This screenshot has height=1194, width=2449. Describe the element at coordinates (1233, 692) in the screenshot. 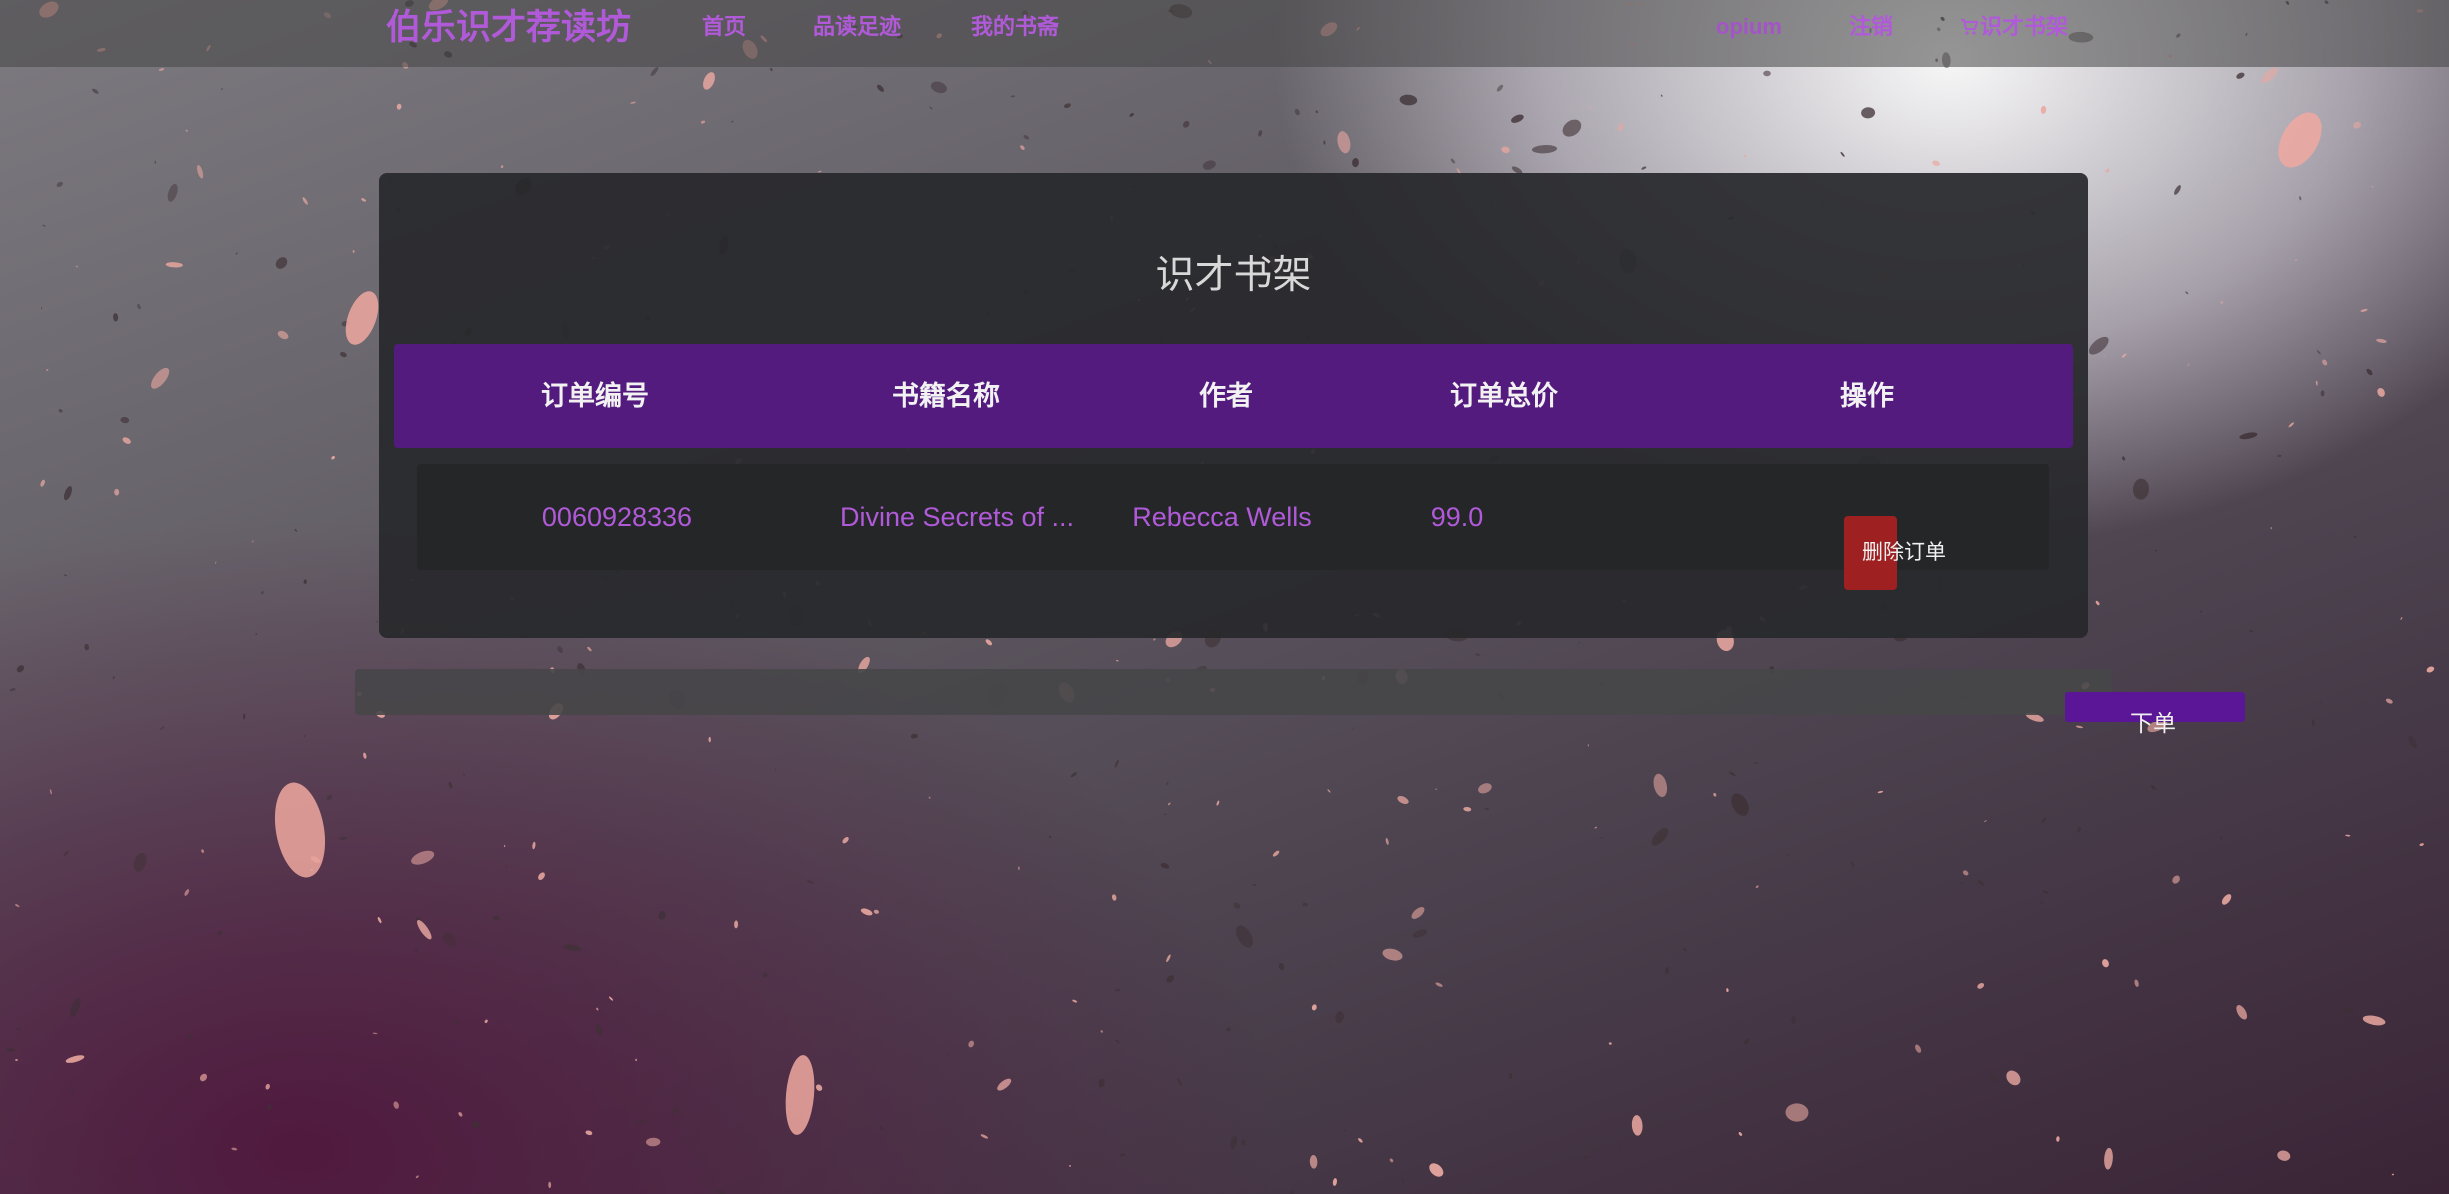

I see `footer-bar` at that location.